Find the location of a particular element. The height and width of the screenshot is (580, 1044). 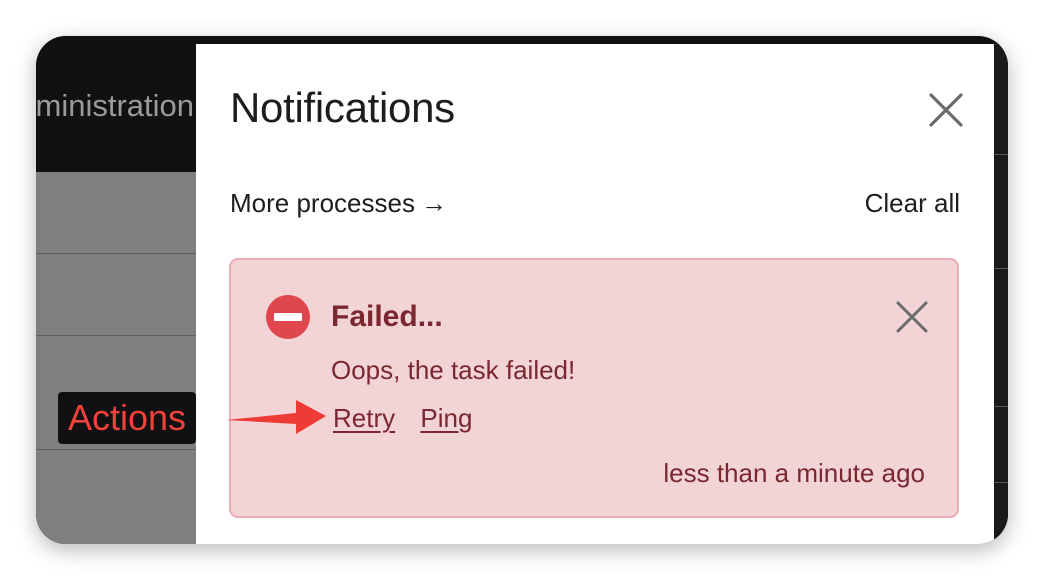

panel-title: Notifications is located at coordinates (342, 107).